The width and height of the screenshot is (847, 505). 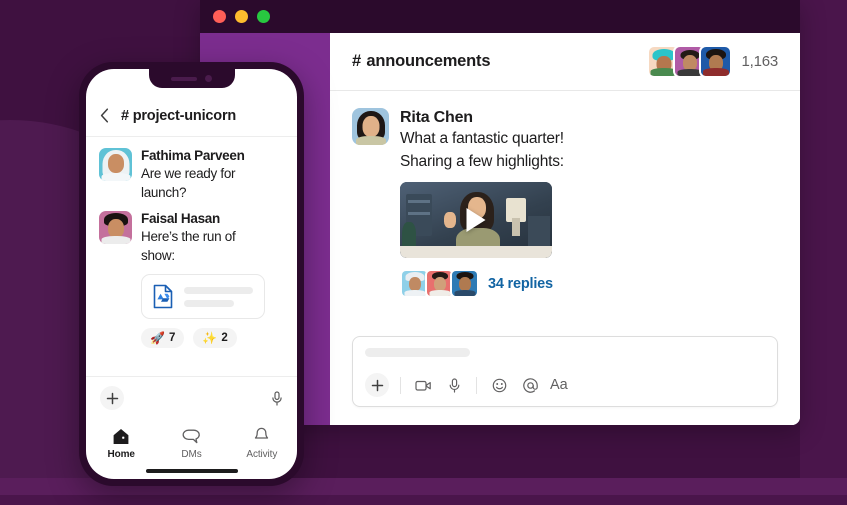 I want to click on mobile-message-line1: Here’s the run of, so click(x=188, y=236).